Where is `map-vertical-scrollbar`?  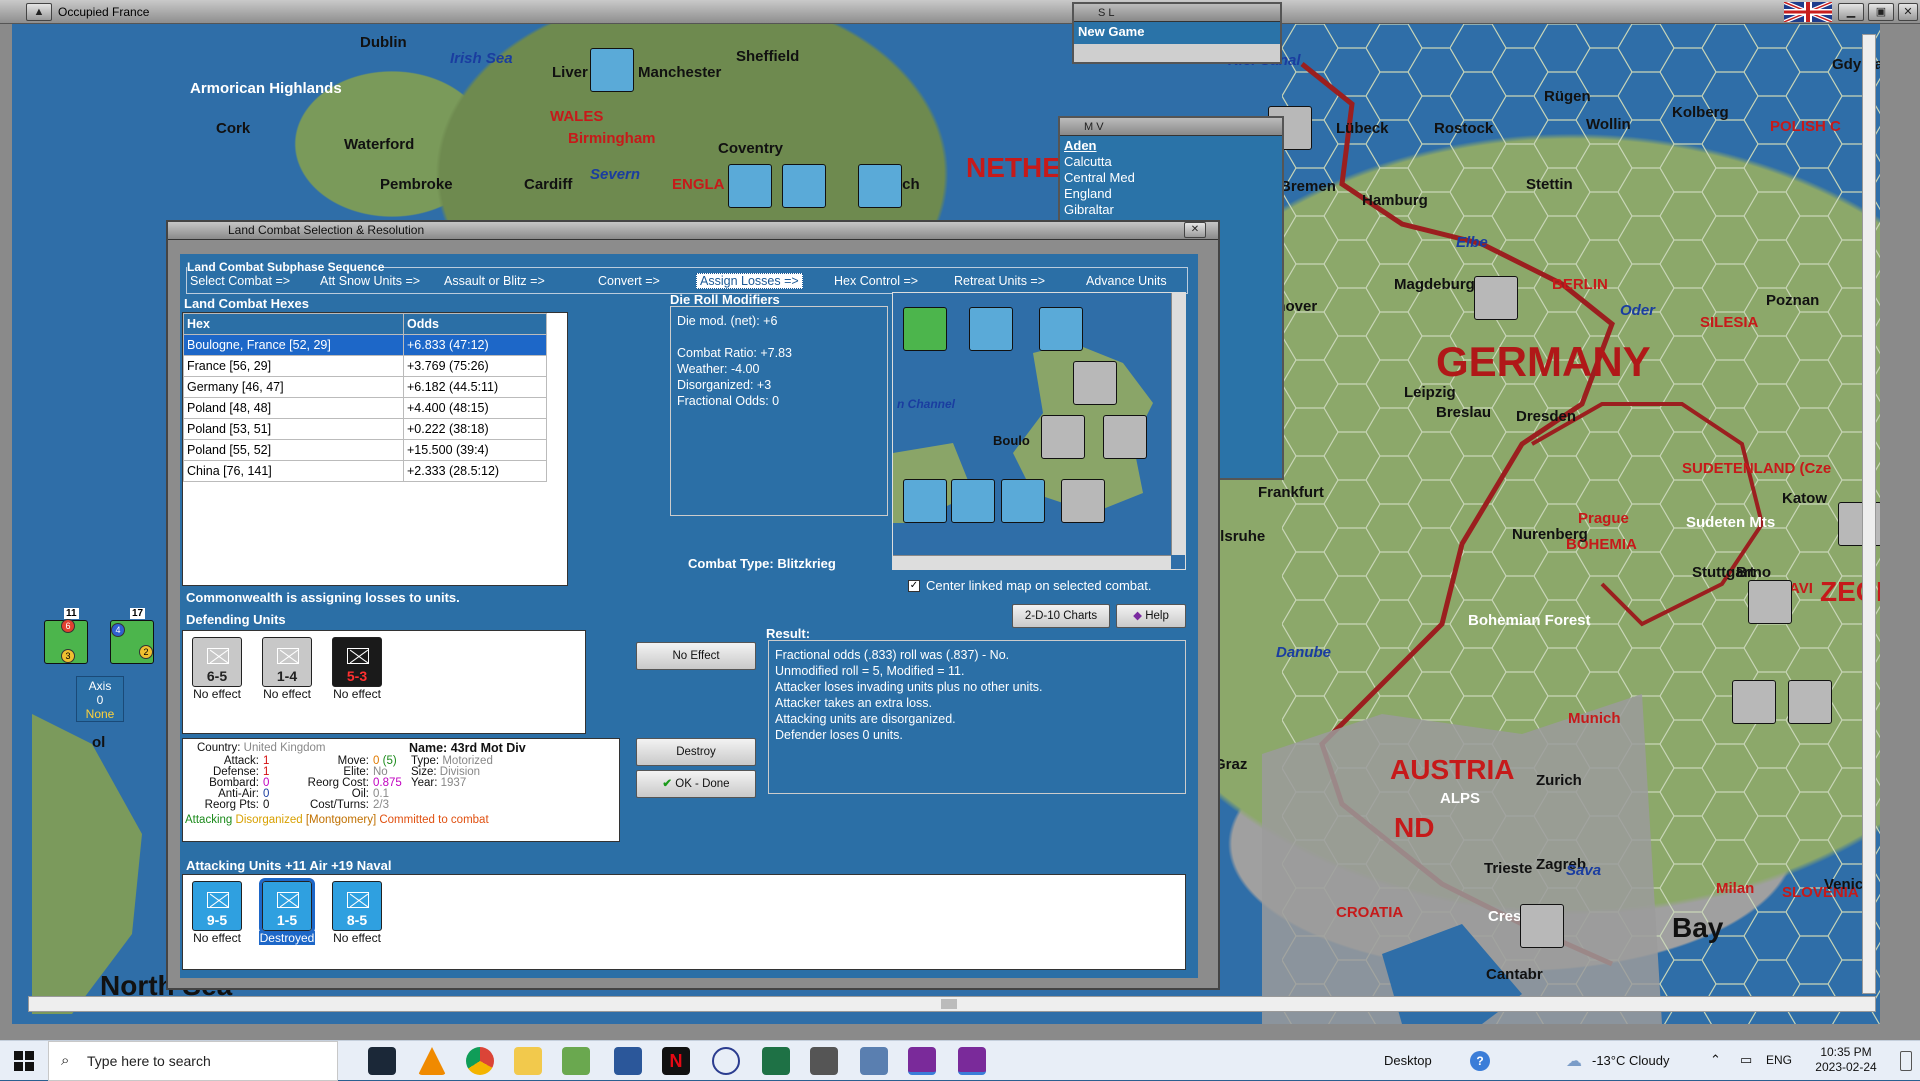 map-vertical-scrollbar is located at coordinates (1869, 514).